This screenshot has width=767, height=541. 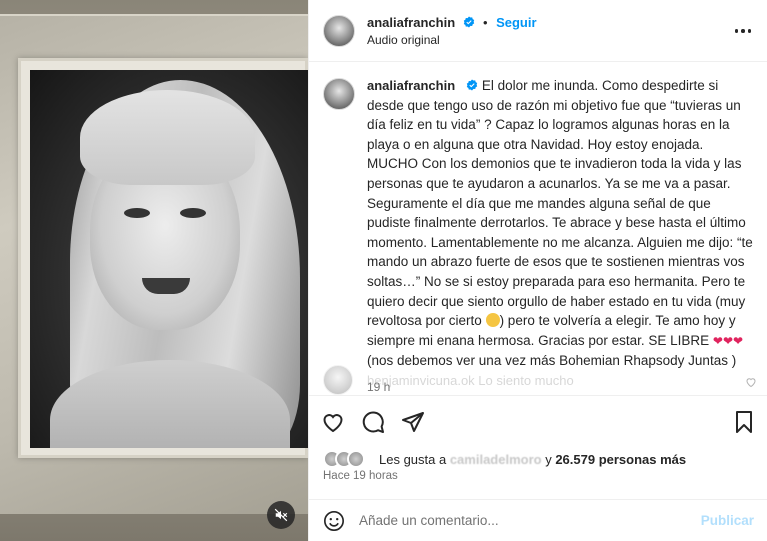 What do you see at coordinates (333, 422) in the screenshot?
I see `heart-icon` at bounding box center [333, 422].